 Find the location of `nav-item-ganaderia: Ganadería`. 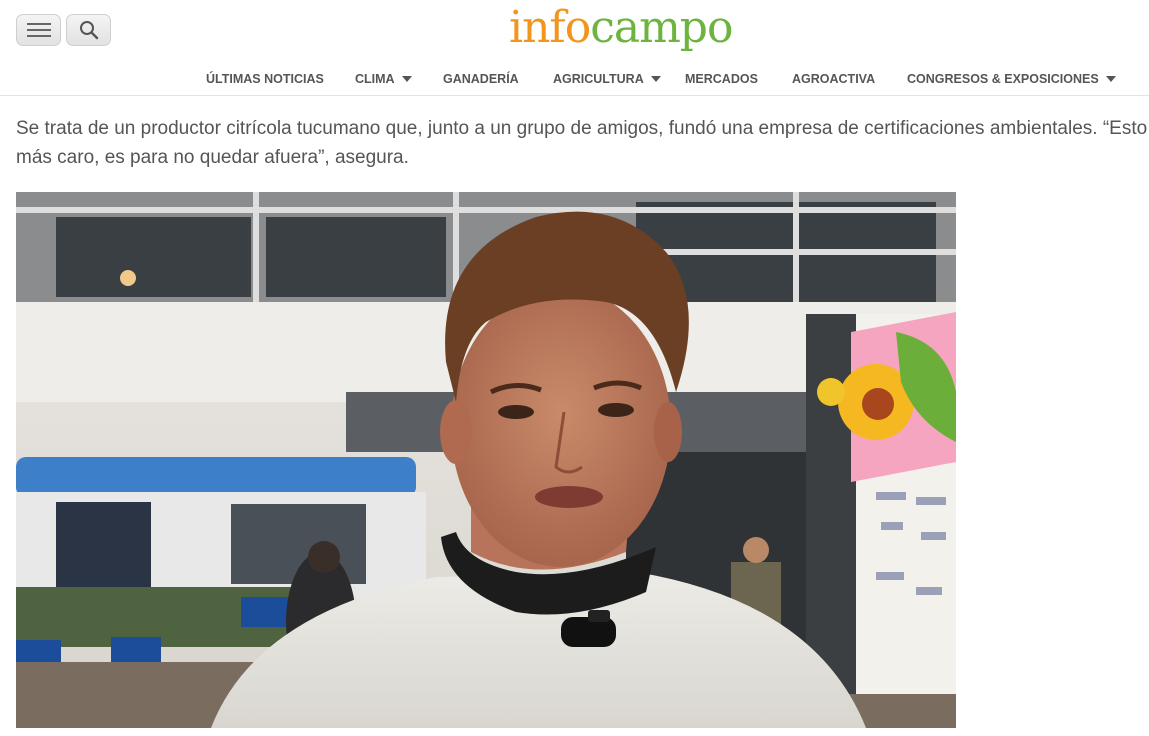

nav-item-ganaderia: Ganadería is located at coordinates (481, 79).